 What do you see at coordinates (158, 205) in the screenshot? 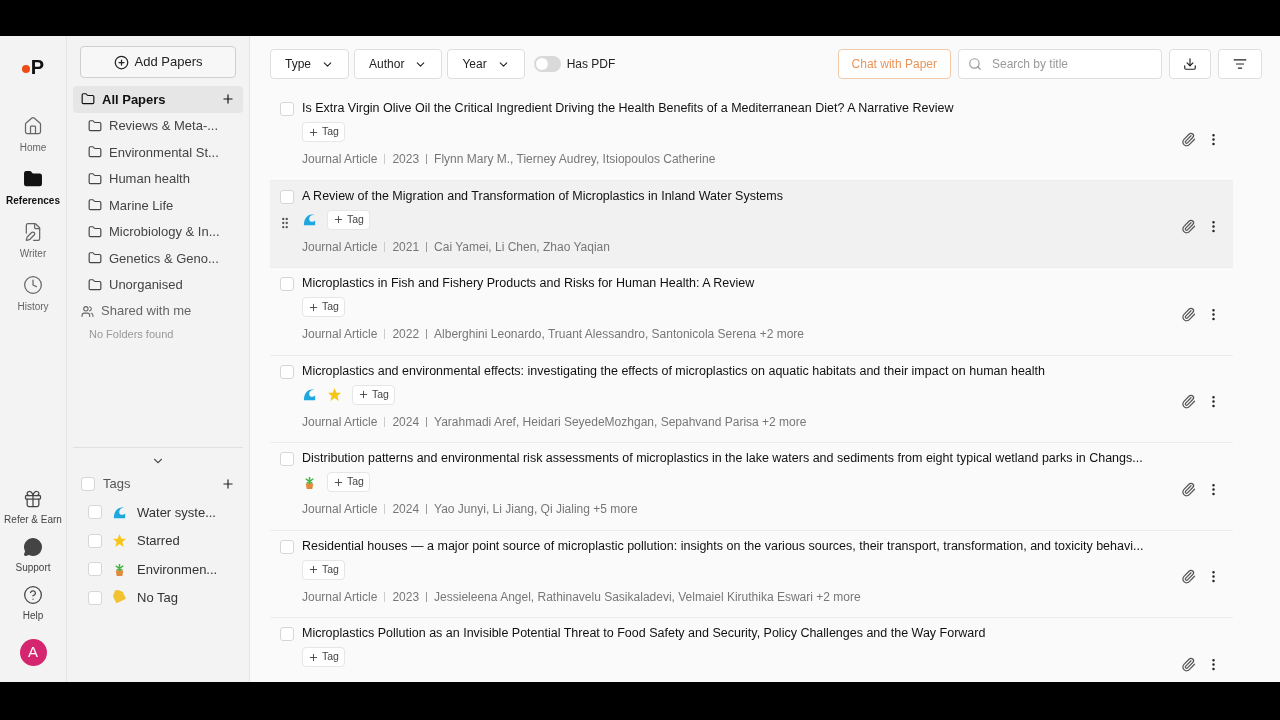
I see `folder-item: Marine Life` at bounding box center [158, 205].